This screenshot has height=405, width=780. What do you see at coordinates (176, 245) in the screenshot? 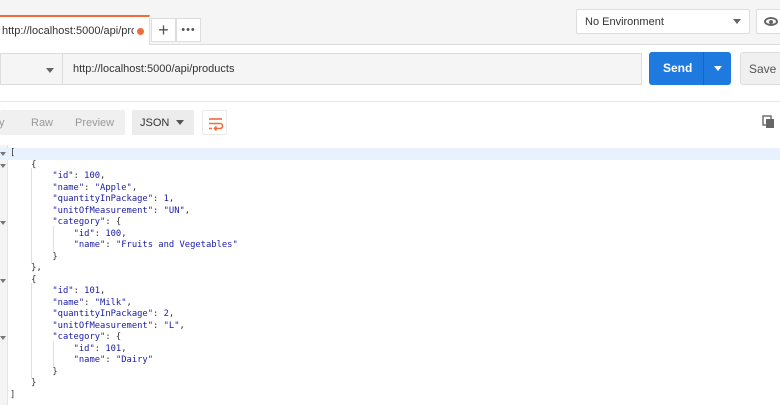
I see `json-value: "Fruits and Vegetables"` at bounding box center [176, 245].